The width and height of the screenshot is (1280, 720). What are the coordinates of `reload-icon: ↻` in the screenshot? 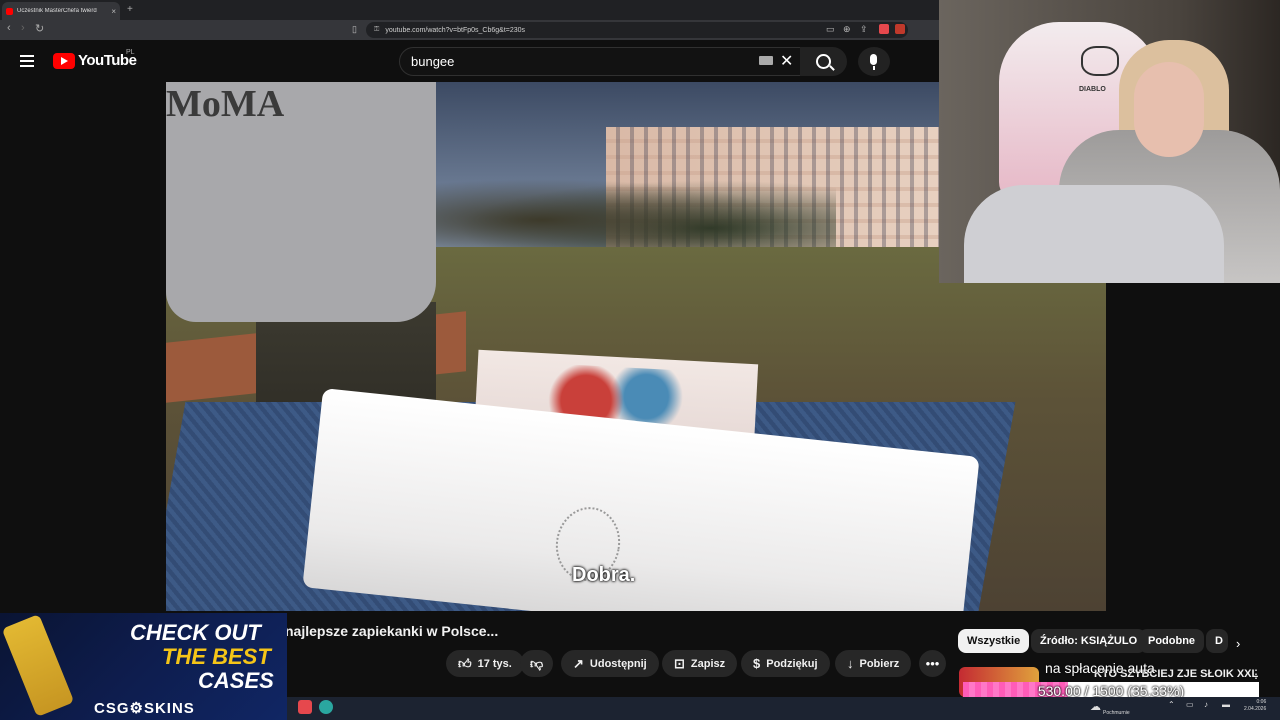 It's located at (39, 28).